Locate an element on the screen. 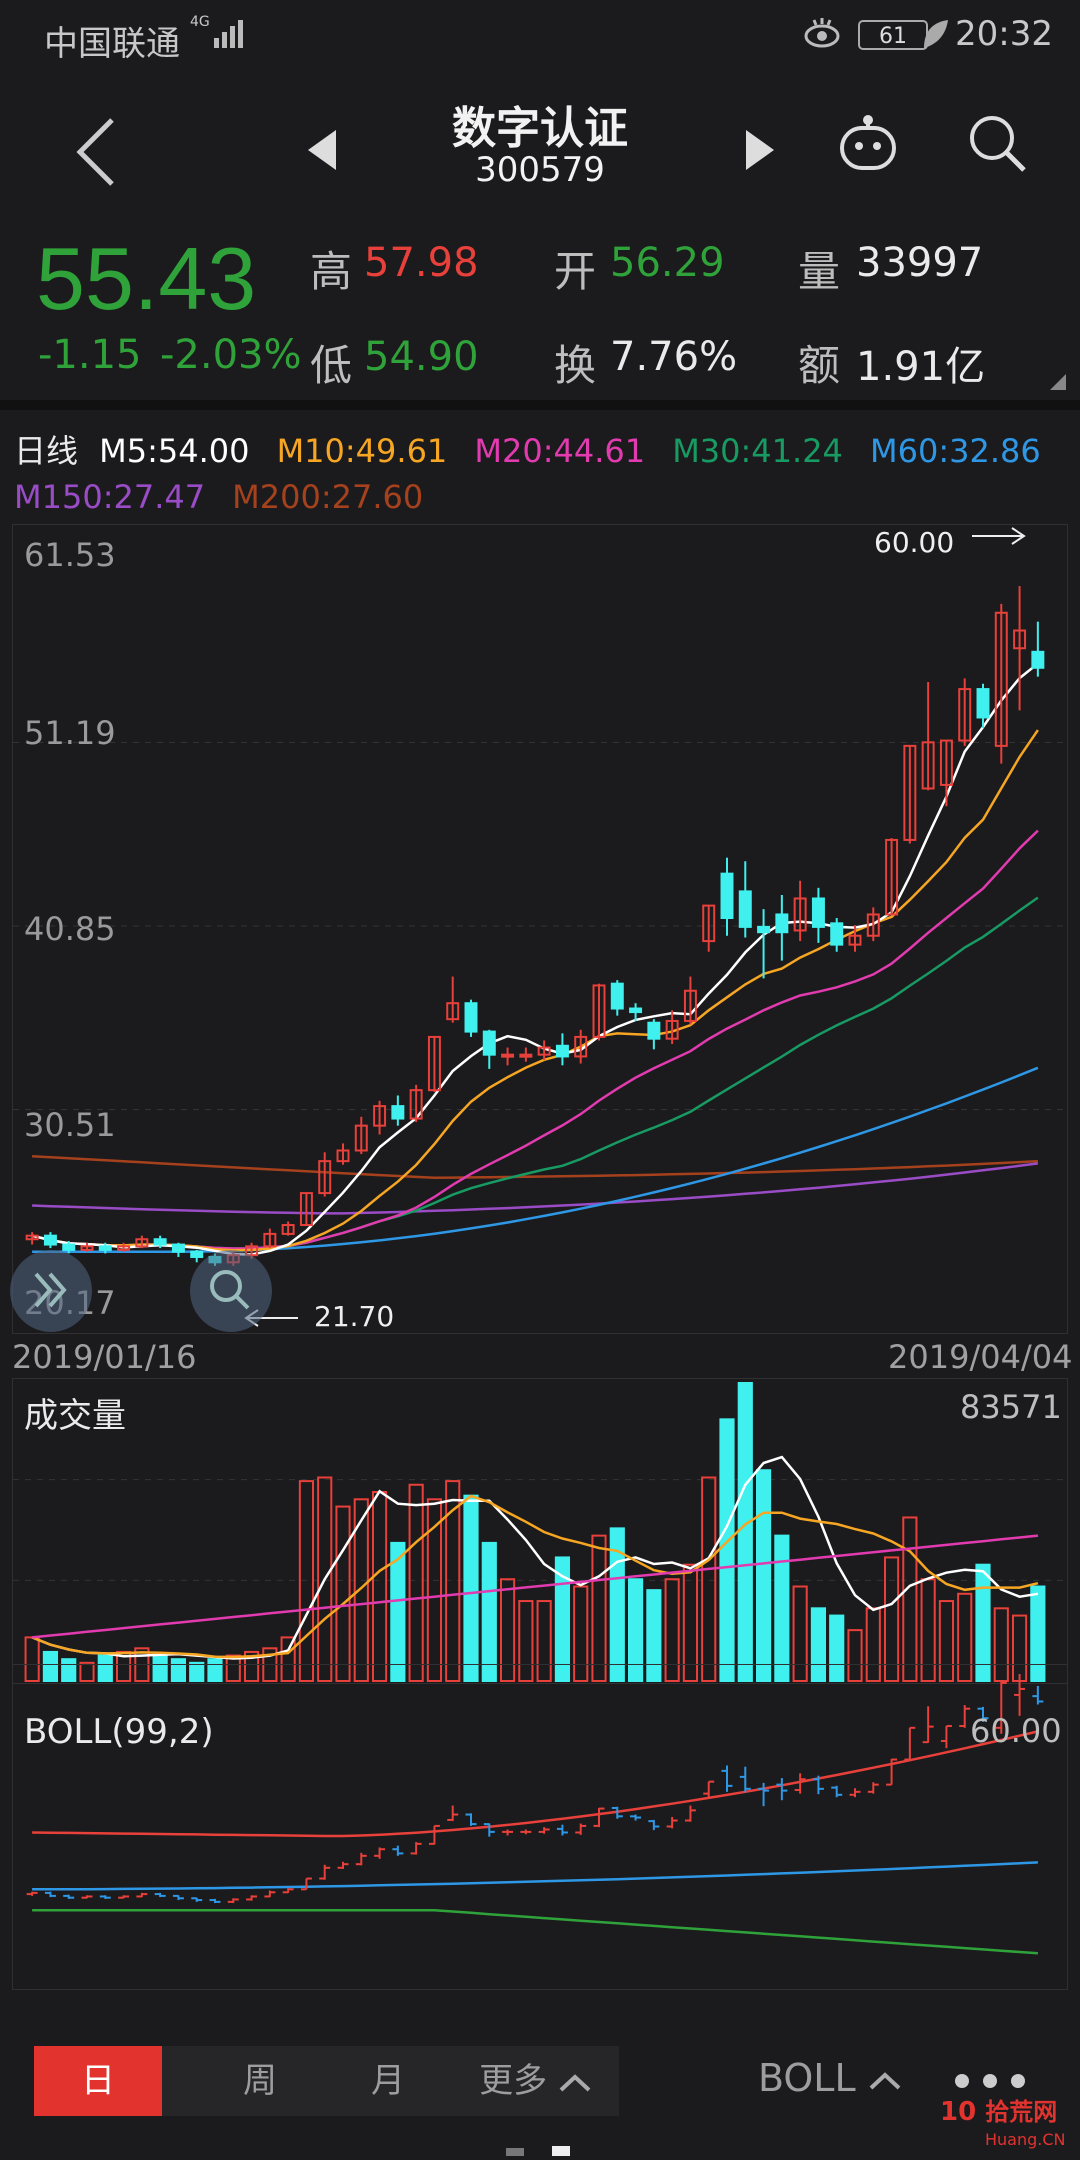 The image size is (1080, 2160). amount-value: 1.91亿 is located at coordinates (921, 367).